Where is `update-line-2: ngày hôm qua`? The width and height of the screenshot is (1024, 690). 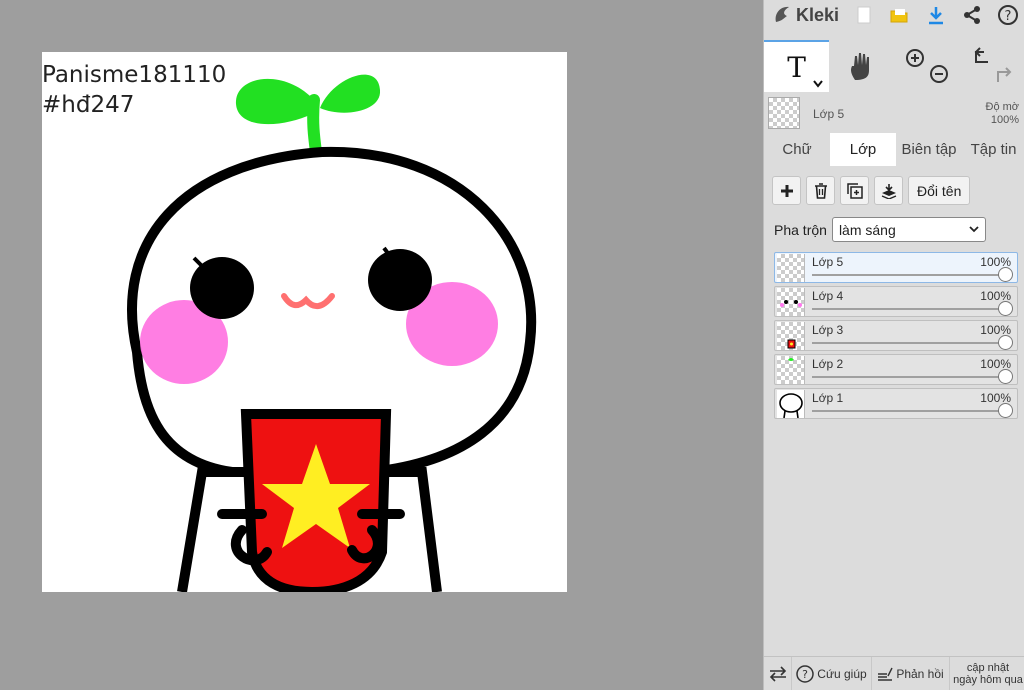
update-line-2: ngày hôm qua is located at coordinates (988, 679).